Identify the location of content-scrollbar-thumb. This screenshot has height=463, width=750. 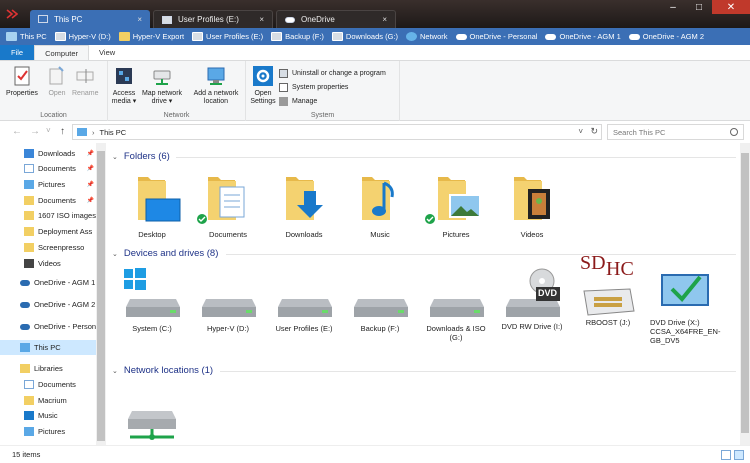
(745, 293).